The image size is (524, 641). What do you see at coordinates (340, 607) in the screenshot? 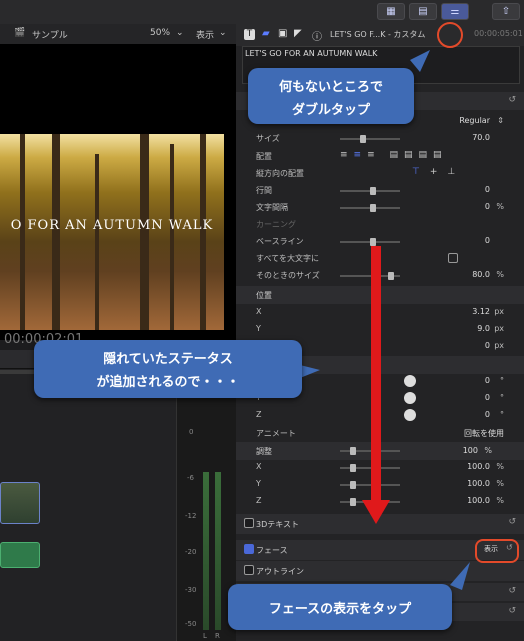
I see `callout-bottom: フェースの表示をタップ` at bounding box center [340, 607].